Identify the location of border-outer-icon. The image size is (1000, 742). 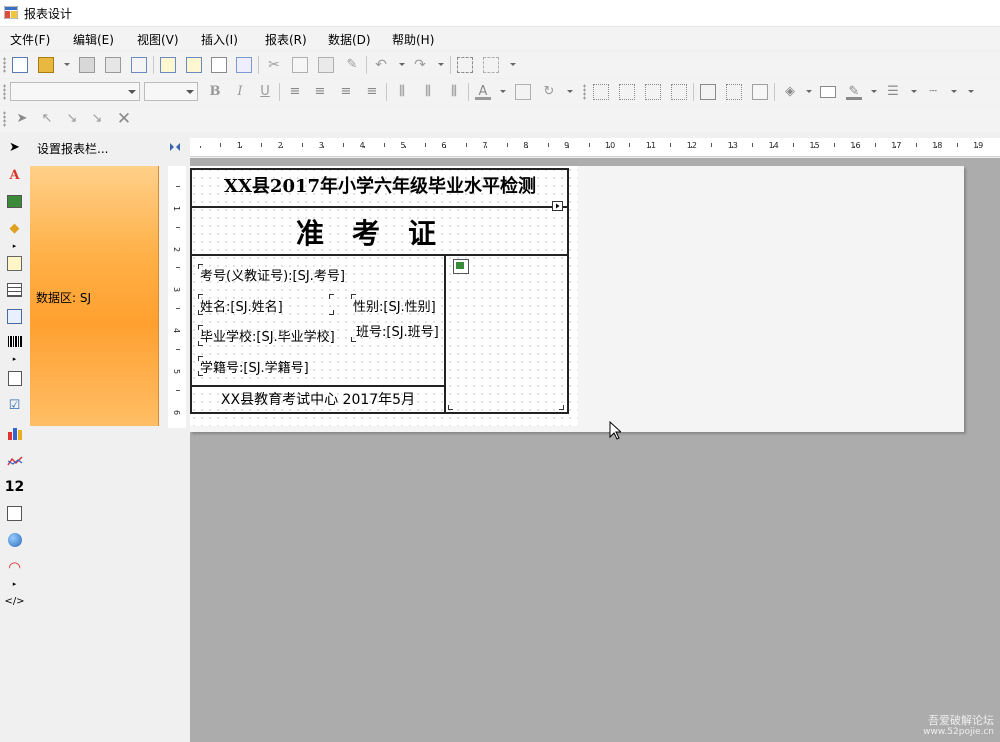
(734, 92).